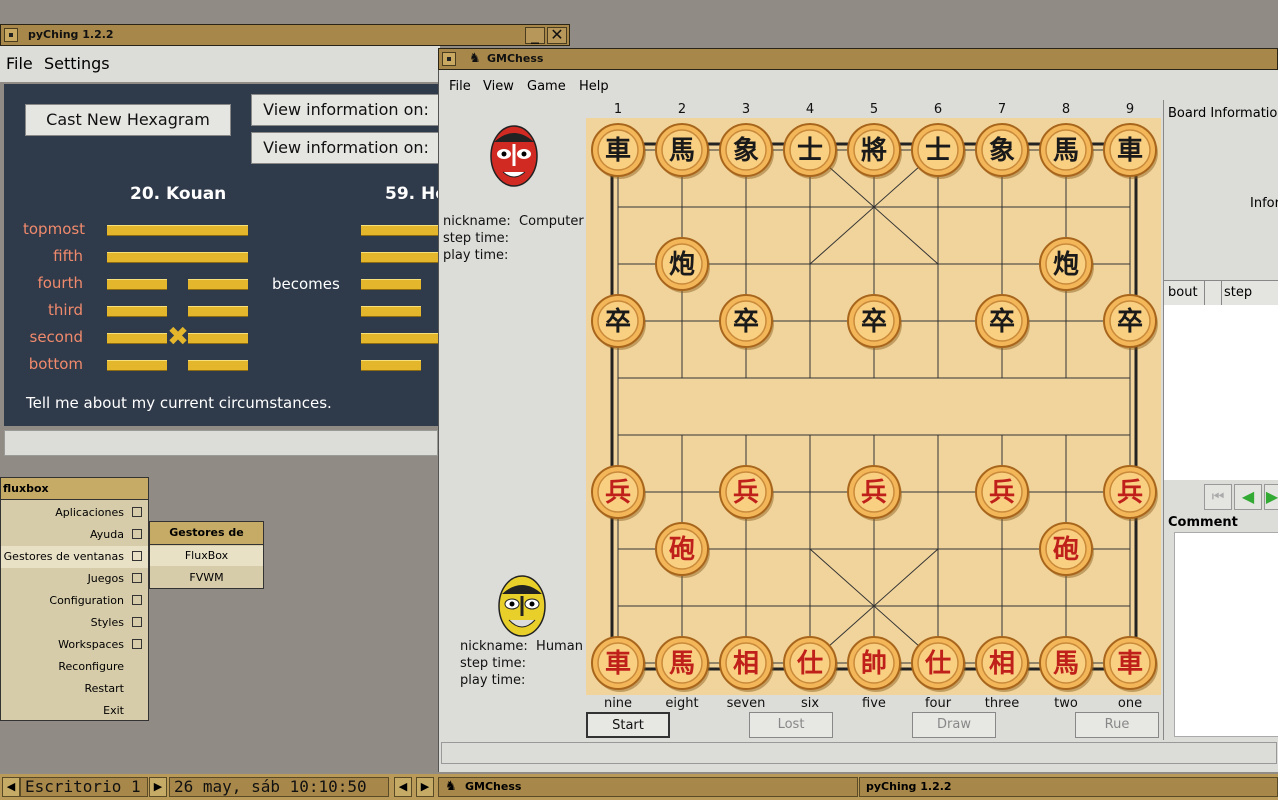  What do you see at coordinates (1066, 550) in the screenshot?
I see `red-piece-label: 砲` at bounding box center [1066, 550].